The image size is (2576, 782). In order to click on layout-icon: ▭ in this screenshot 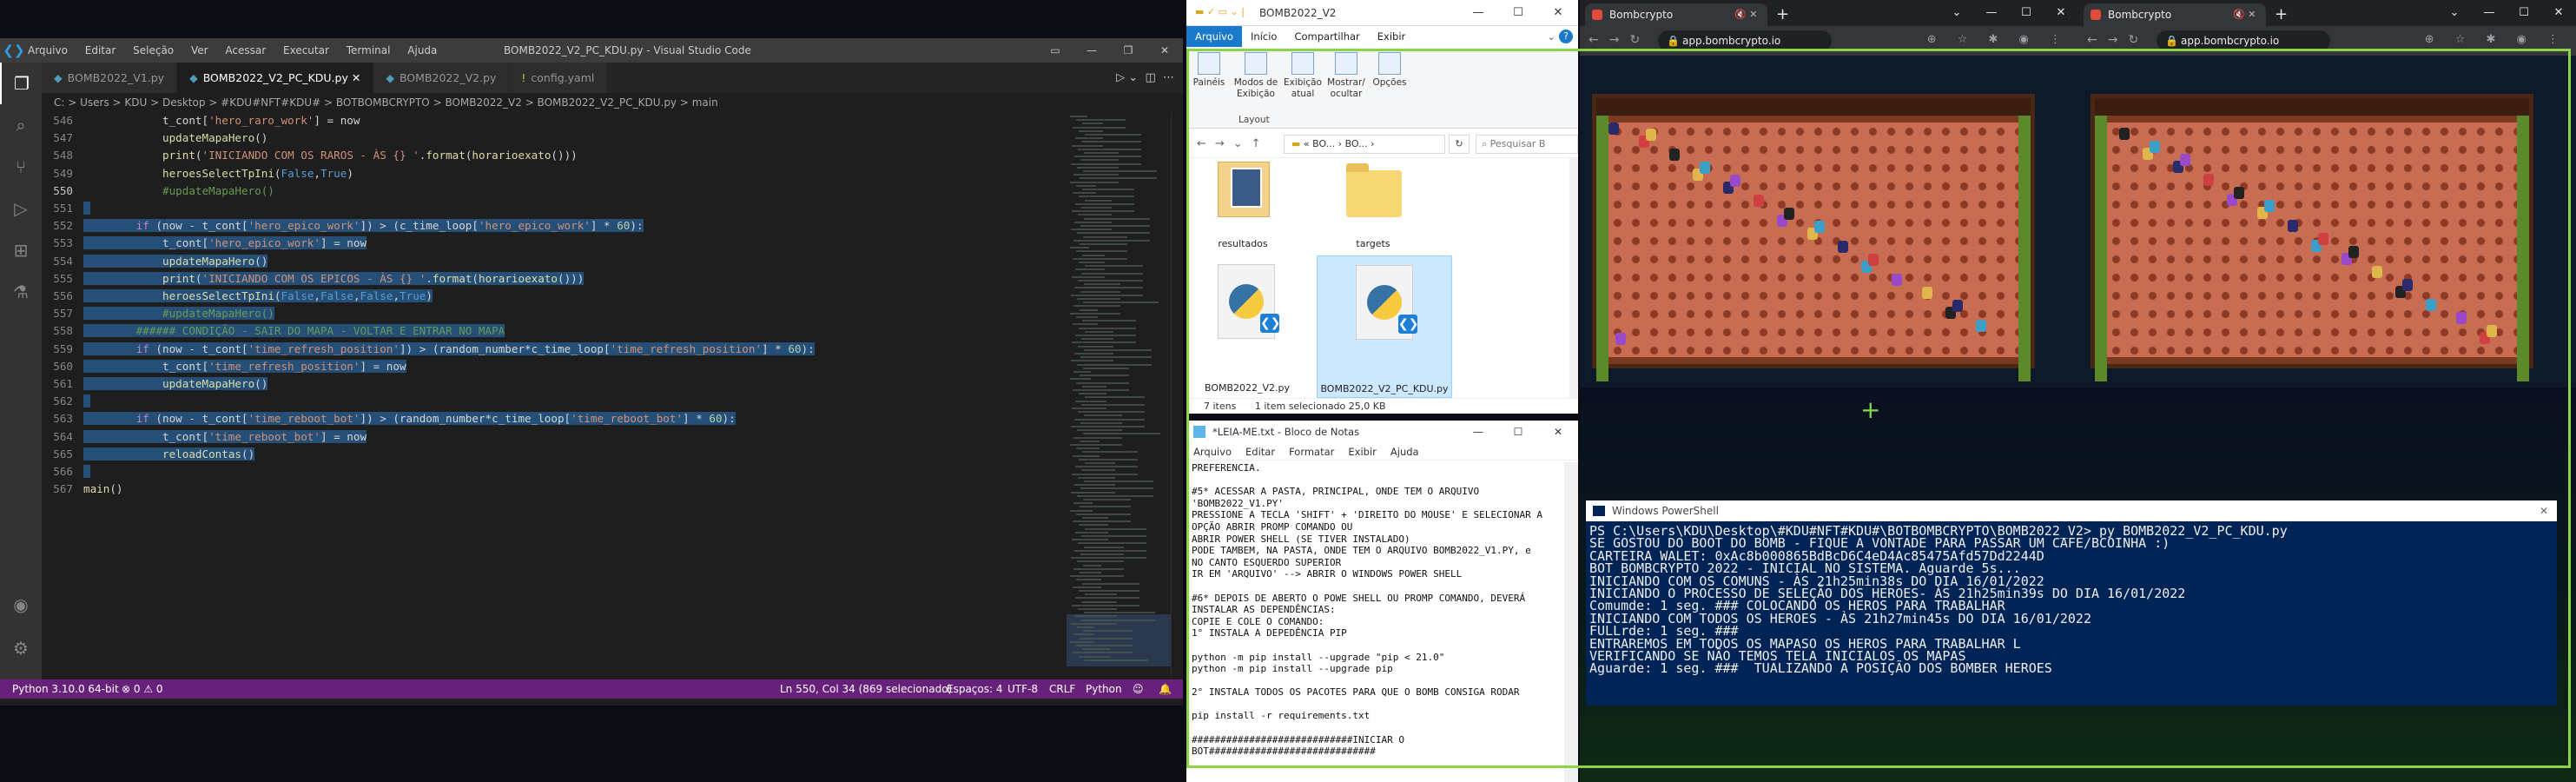, I will do `click(1055, 51)`.